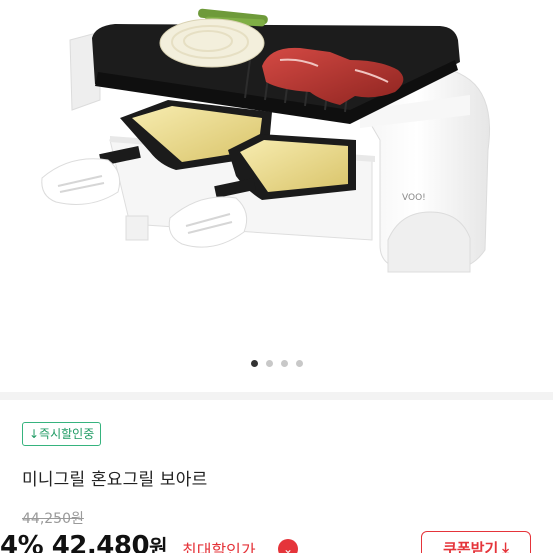 The height and width of the screenshot is (553, 553). I want to click on discount-percent: 4%, so click(22, 542).